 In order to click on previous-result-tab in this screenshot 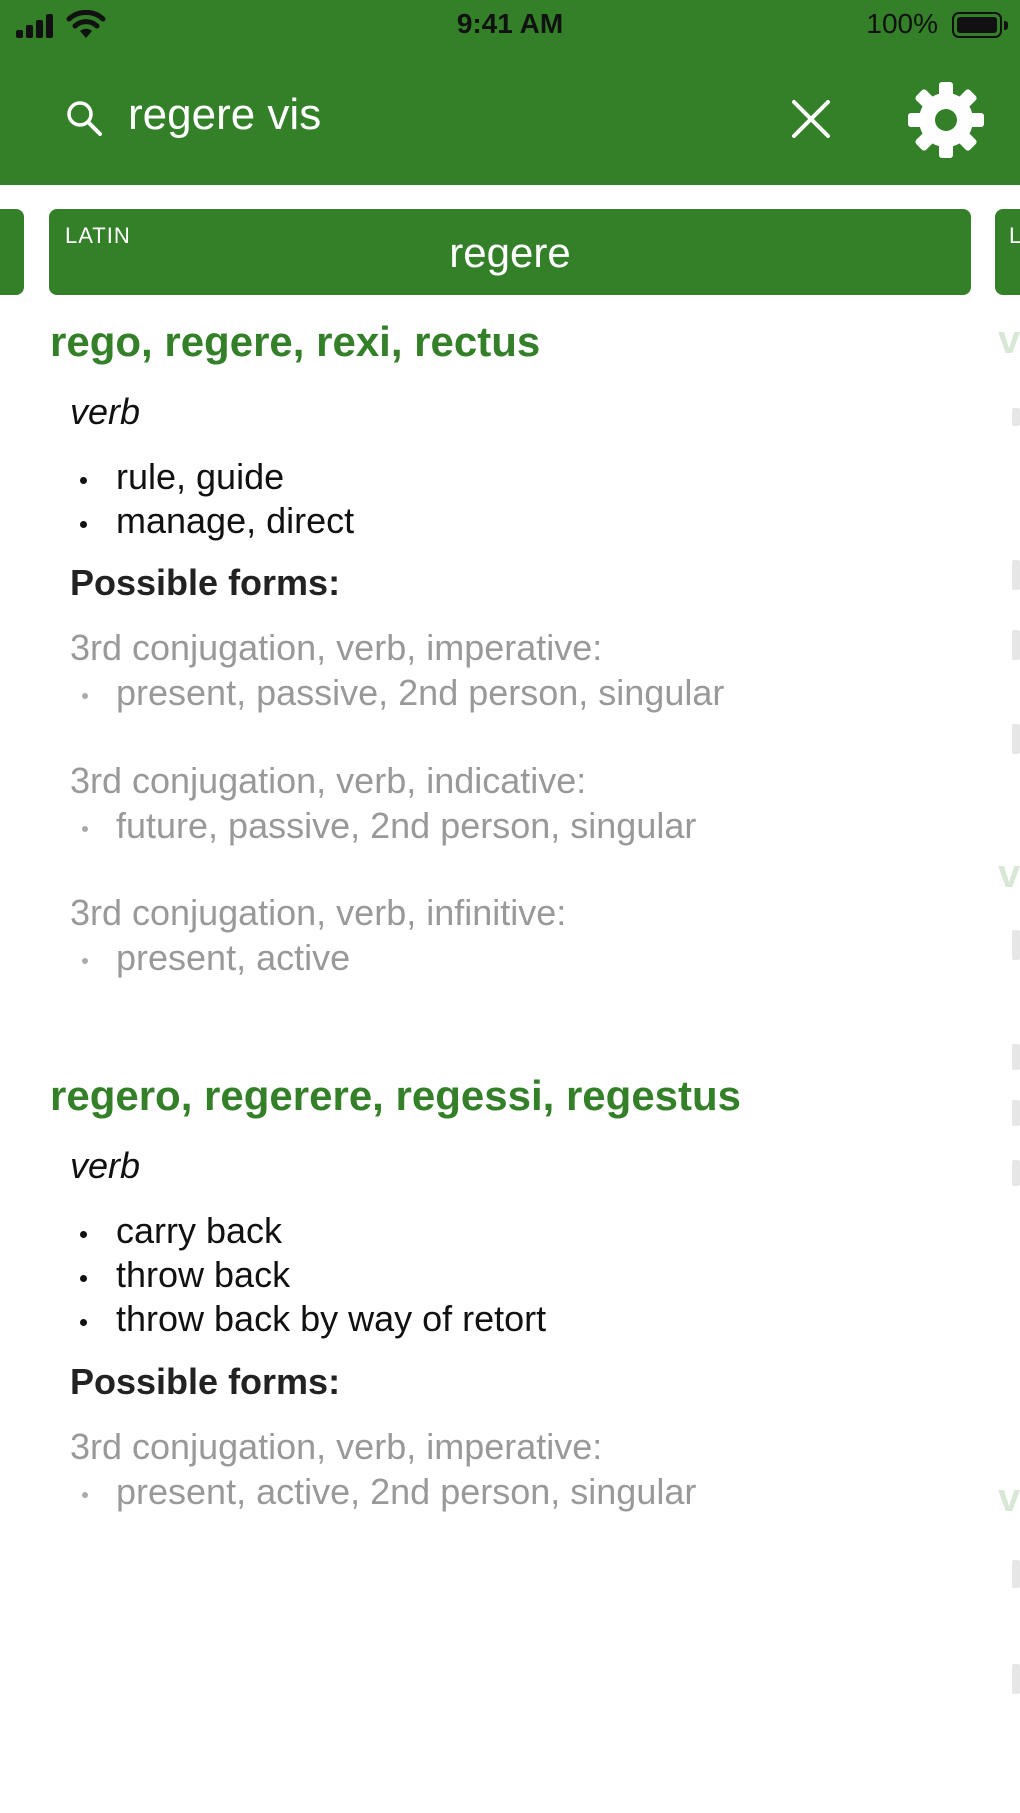, I will do `click(12, 252)`.